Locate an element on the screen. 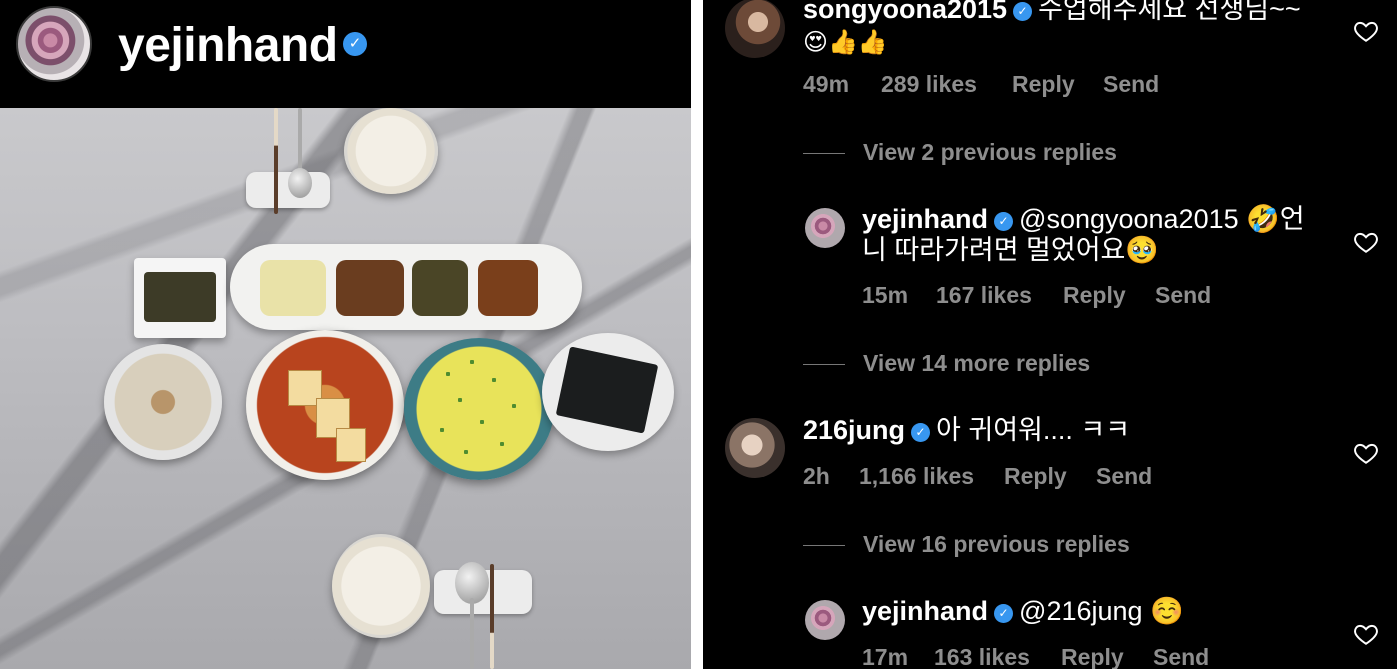  post-header: yejinhand ✓ is located at coordinates (345, 54).